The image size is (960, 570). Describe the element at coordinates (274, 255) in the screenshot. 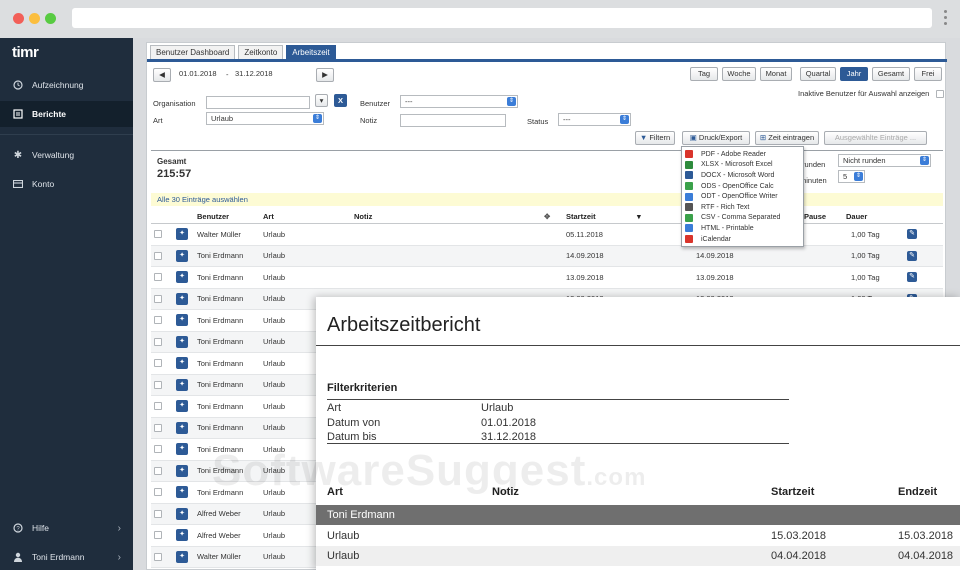

I see `cell-art: Urlaub` at that location.